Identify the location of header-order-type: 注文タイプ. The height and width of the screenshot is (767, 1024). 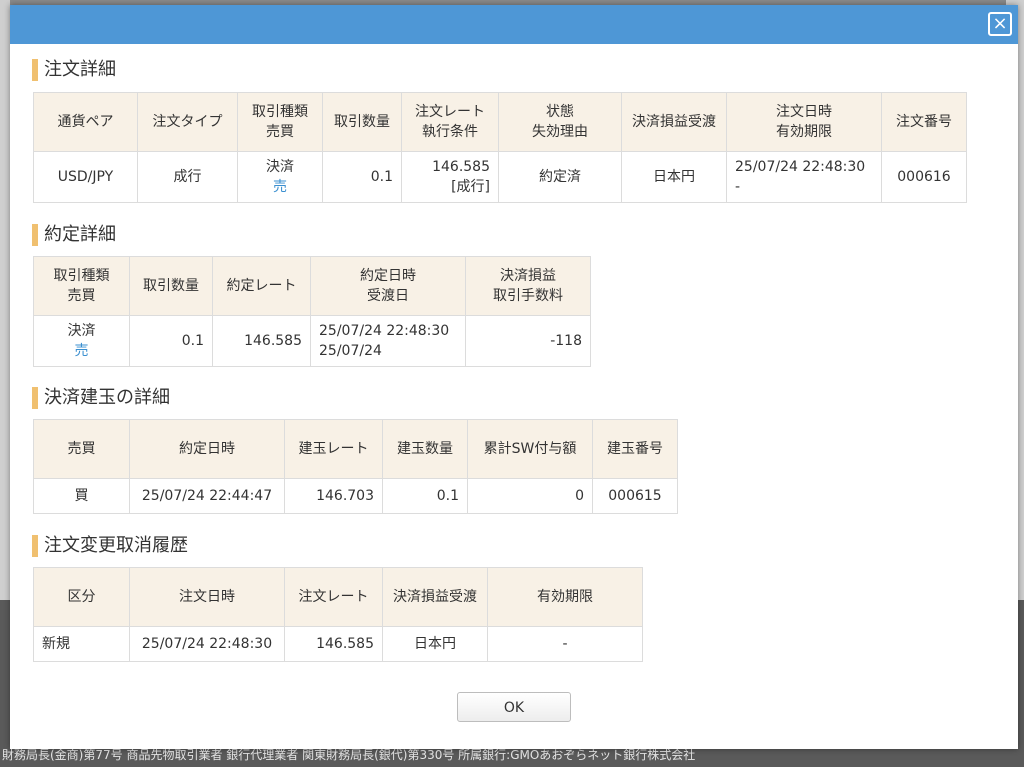
(187, 122).